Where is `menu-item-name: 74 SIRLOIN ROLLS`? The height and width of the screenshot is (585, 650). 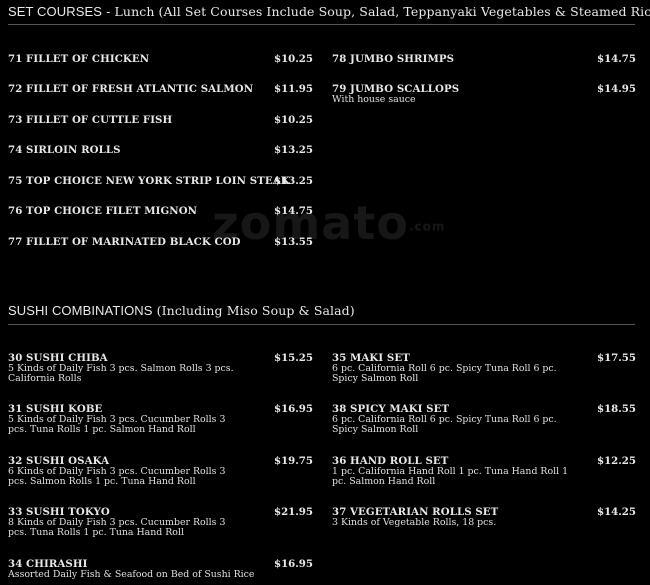
menu-item-name: 74 SIRLOIN ROLLS is located at coordinates (64, 150).